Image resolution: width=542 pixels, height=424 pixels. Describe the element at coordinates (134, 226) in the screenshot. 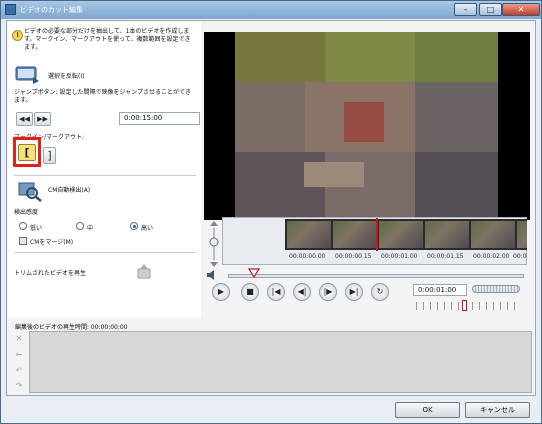

I see `sensitivity-high-radio` at that location.